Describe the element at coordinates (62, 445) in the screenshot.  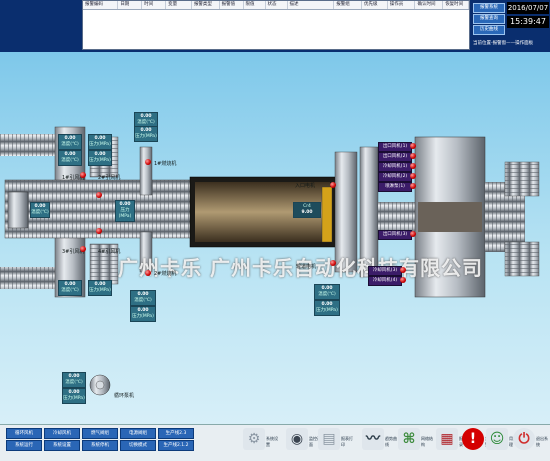
I see `nav-button: 系统设置` at that location.